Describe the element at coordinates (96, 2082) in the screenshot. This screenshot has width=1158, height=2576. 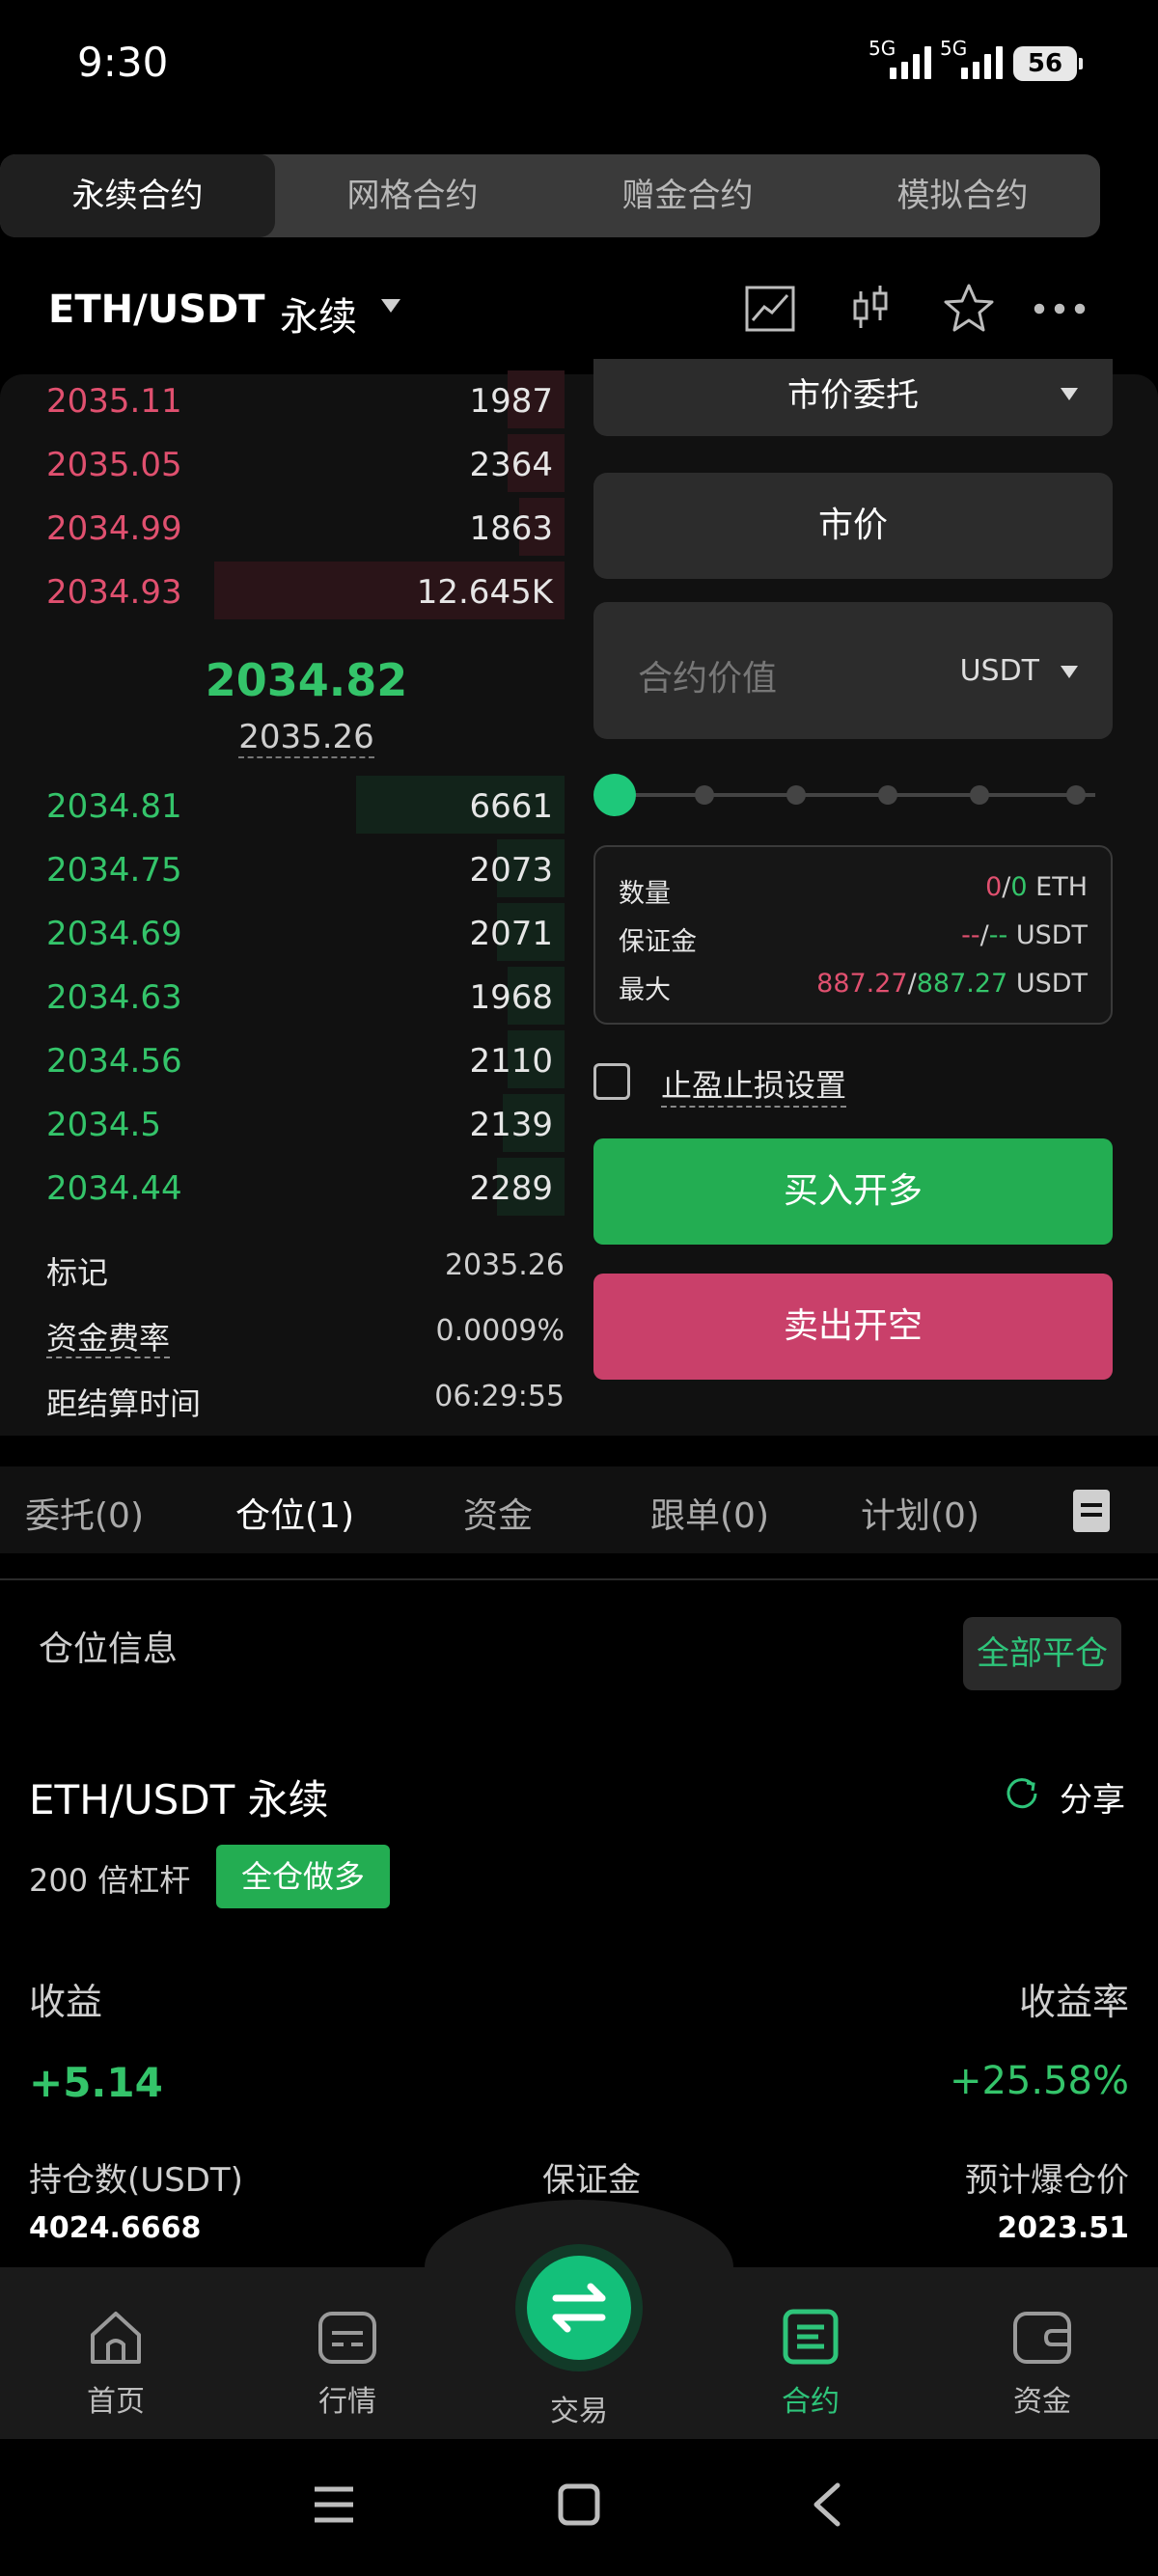
I see `pnl-value: +5.14` at that location.